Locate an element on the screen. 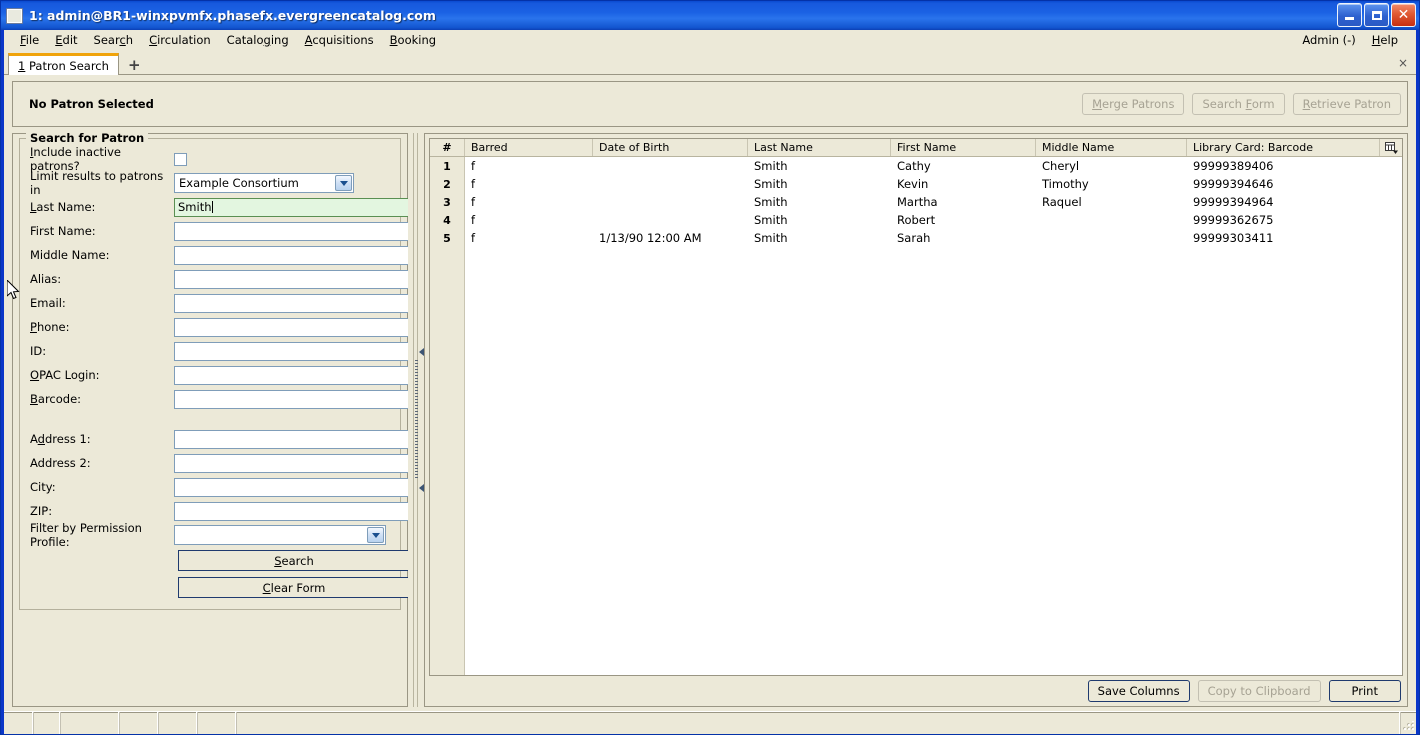  retrieve-patron-button: Retrieve Patron is located at coordinates (1346, 104).